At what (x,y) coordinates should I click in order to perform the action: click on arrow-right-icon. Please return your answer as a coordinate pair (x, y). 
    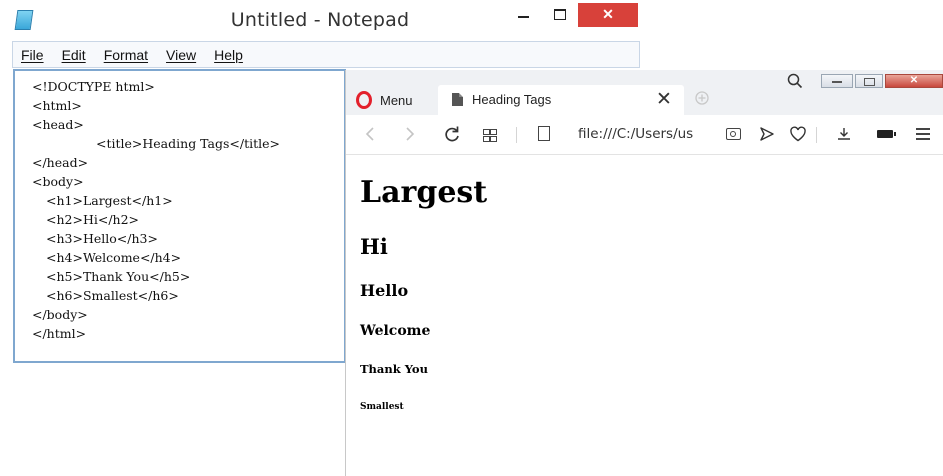
    Looking at the image, I should click on (410, 136).